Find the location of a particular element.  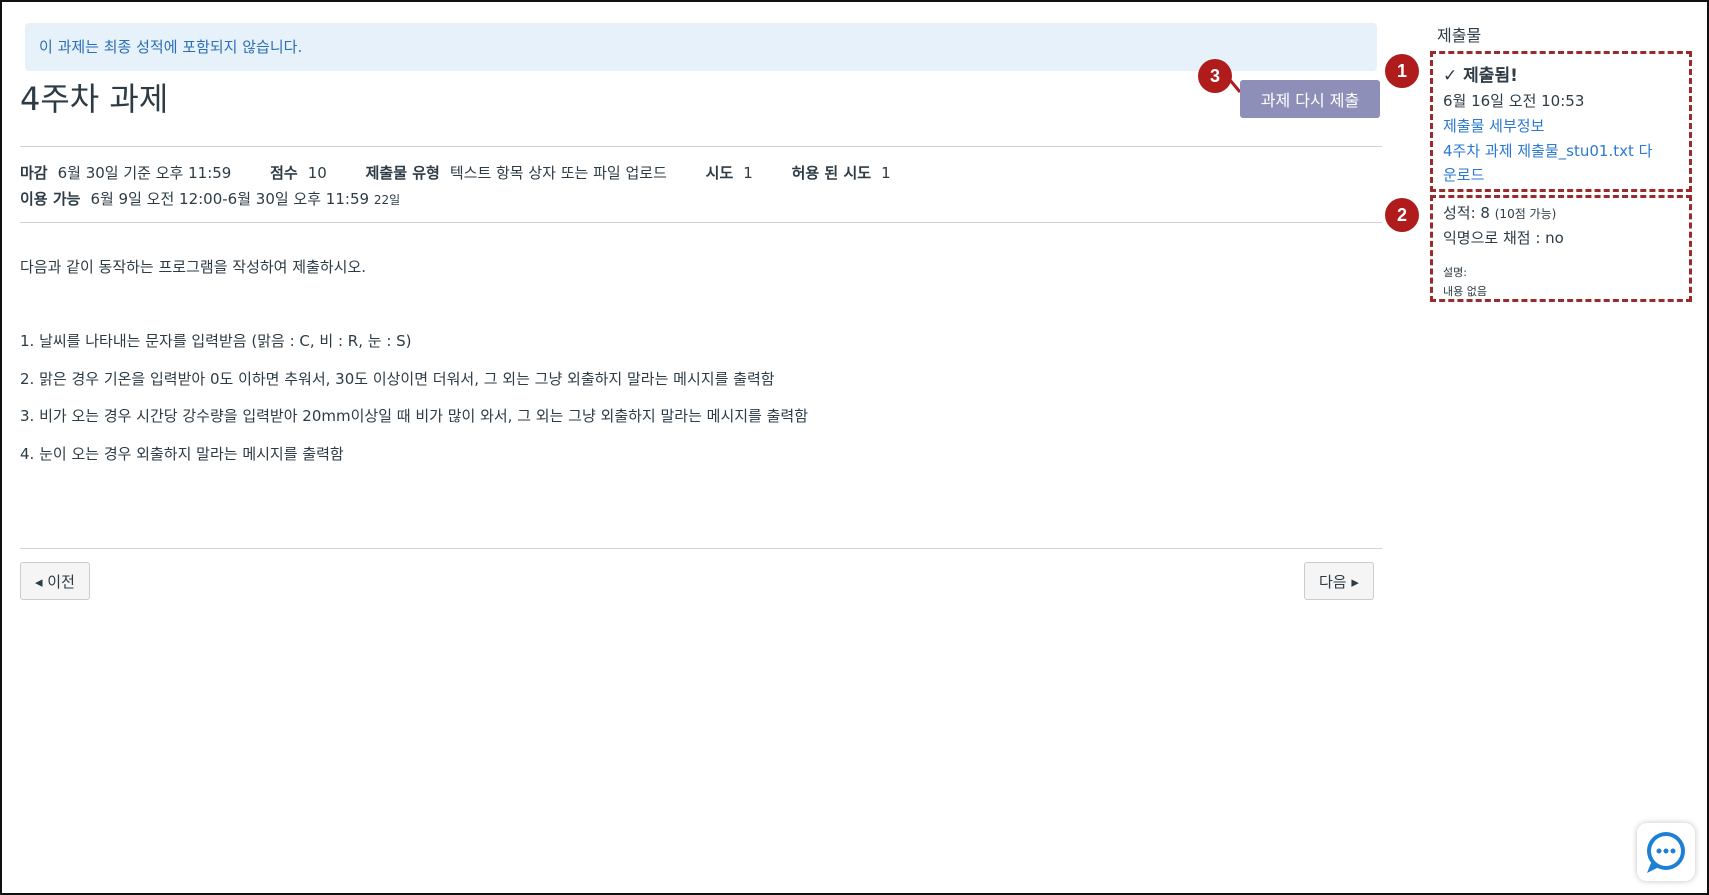

callout-badge-1: 1 is located at coordinates (1402, 71).